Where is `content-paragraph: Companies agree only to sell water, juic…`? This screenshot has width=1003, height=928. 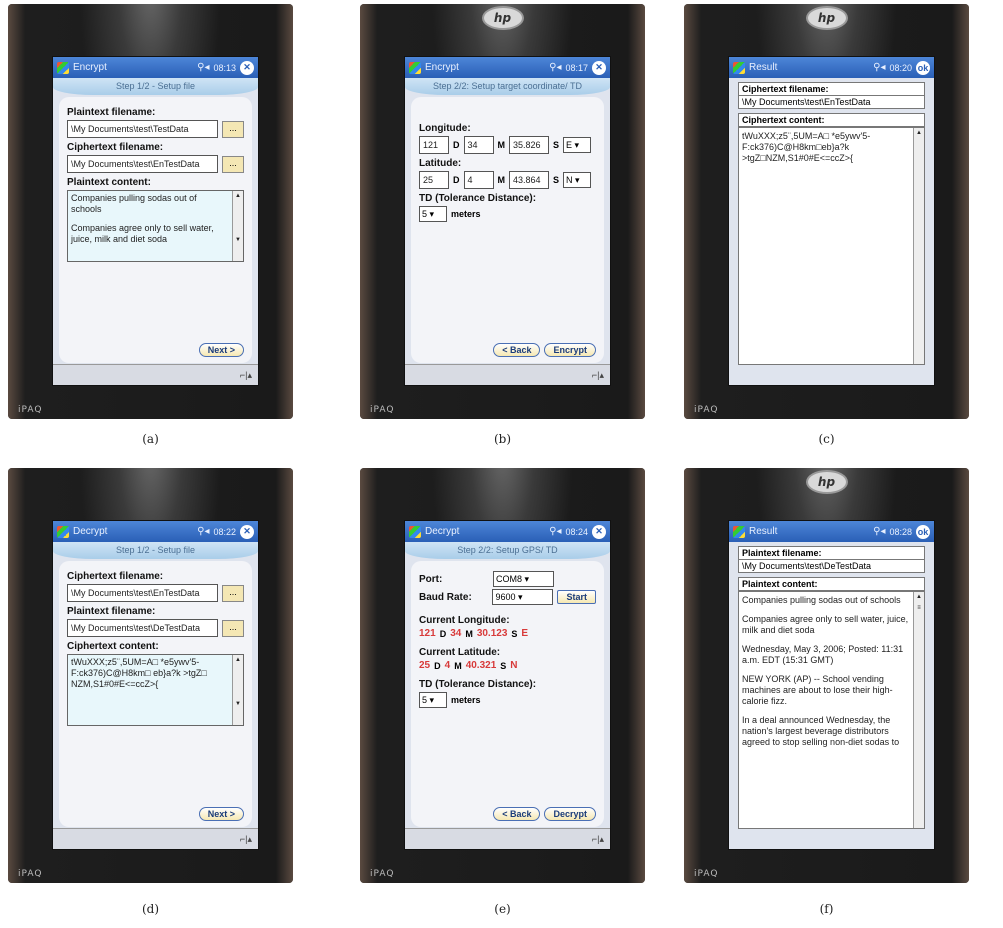
content-paragraph: Companies agree only to sell water, juic… is located at coordinates (825, 624).